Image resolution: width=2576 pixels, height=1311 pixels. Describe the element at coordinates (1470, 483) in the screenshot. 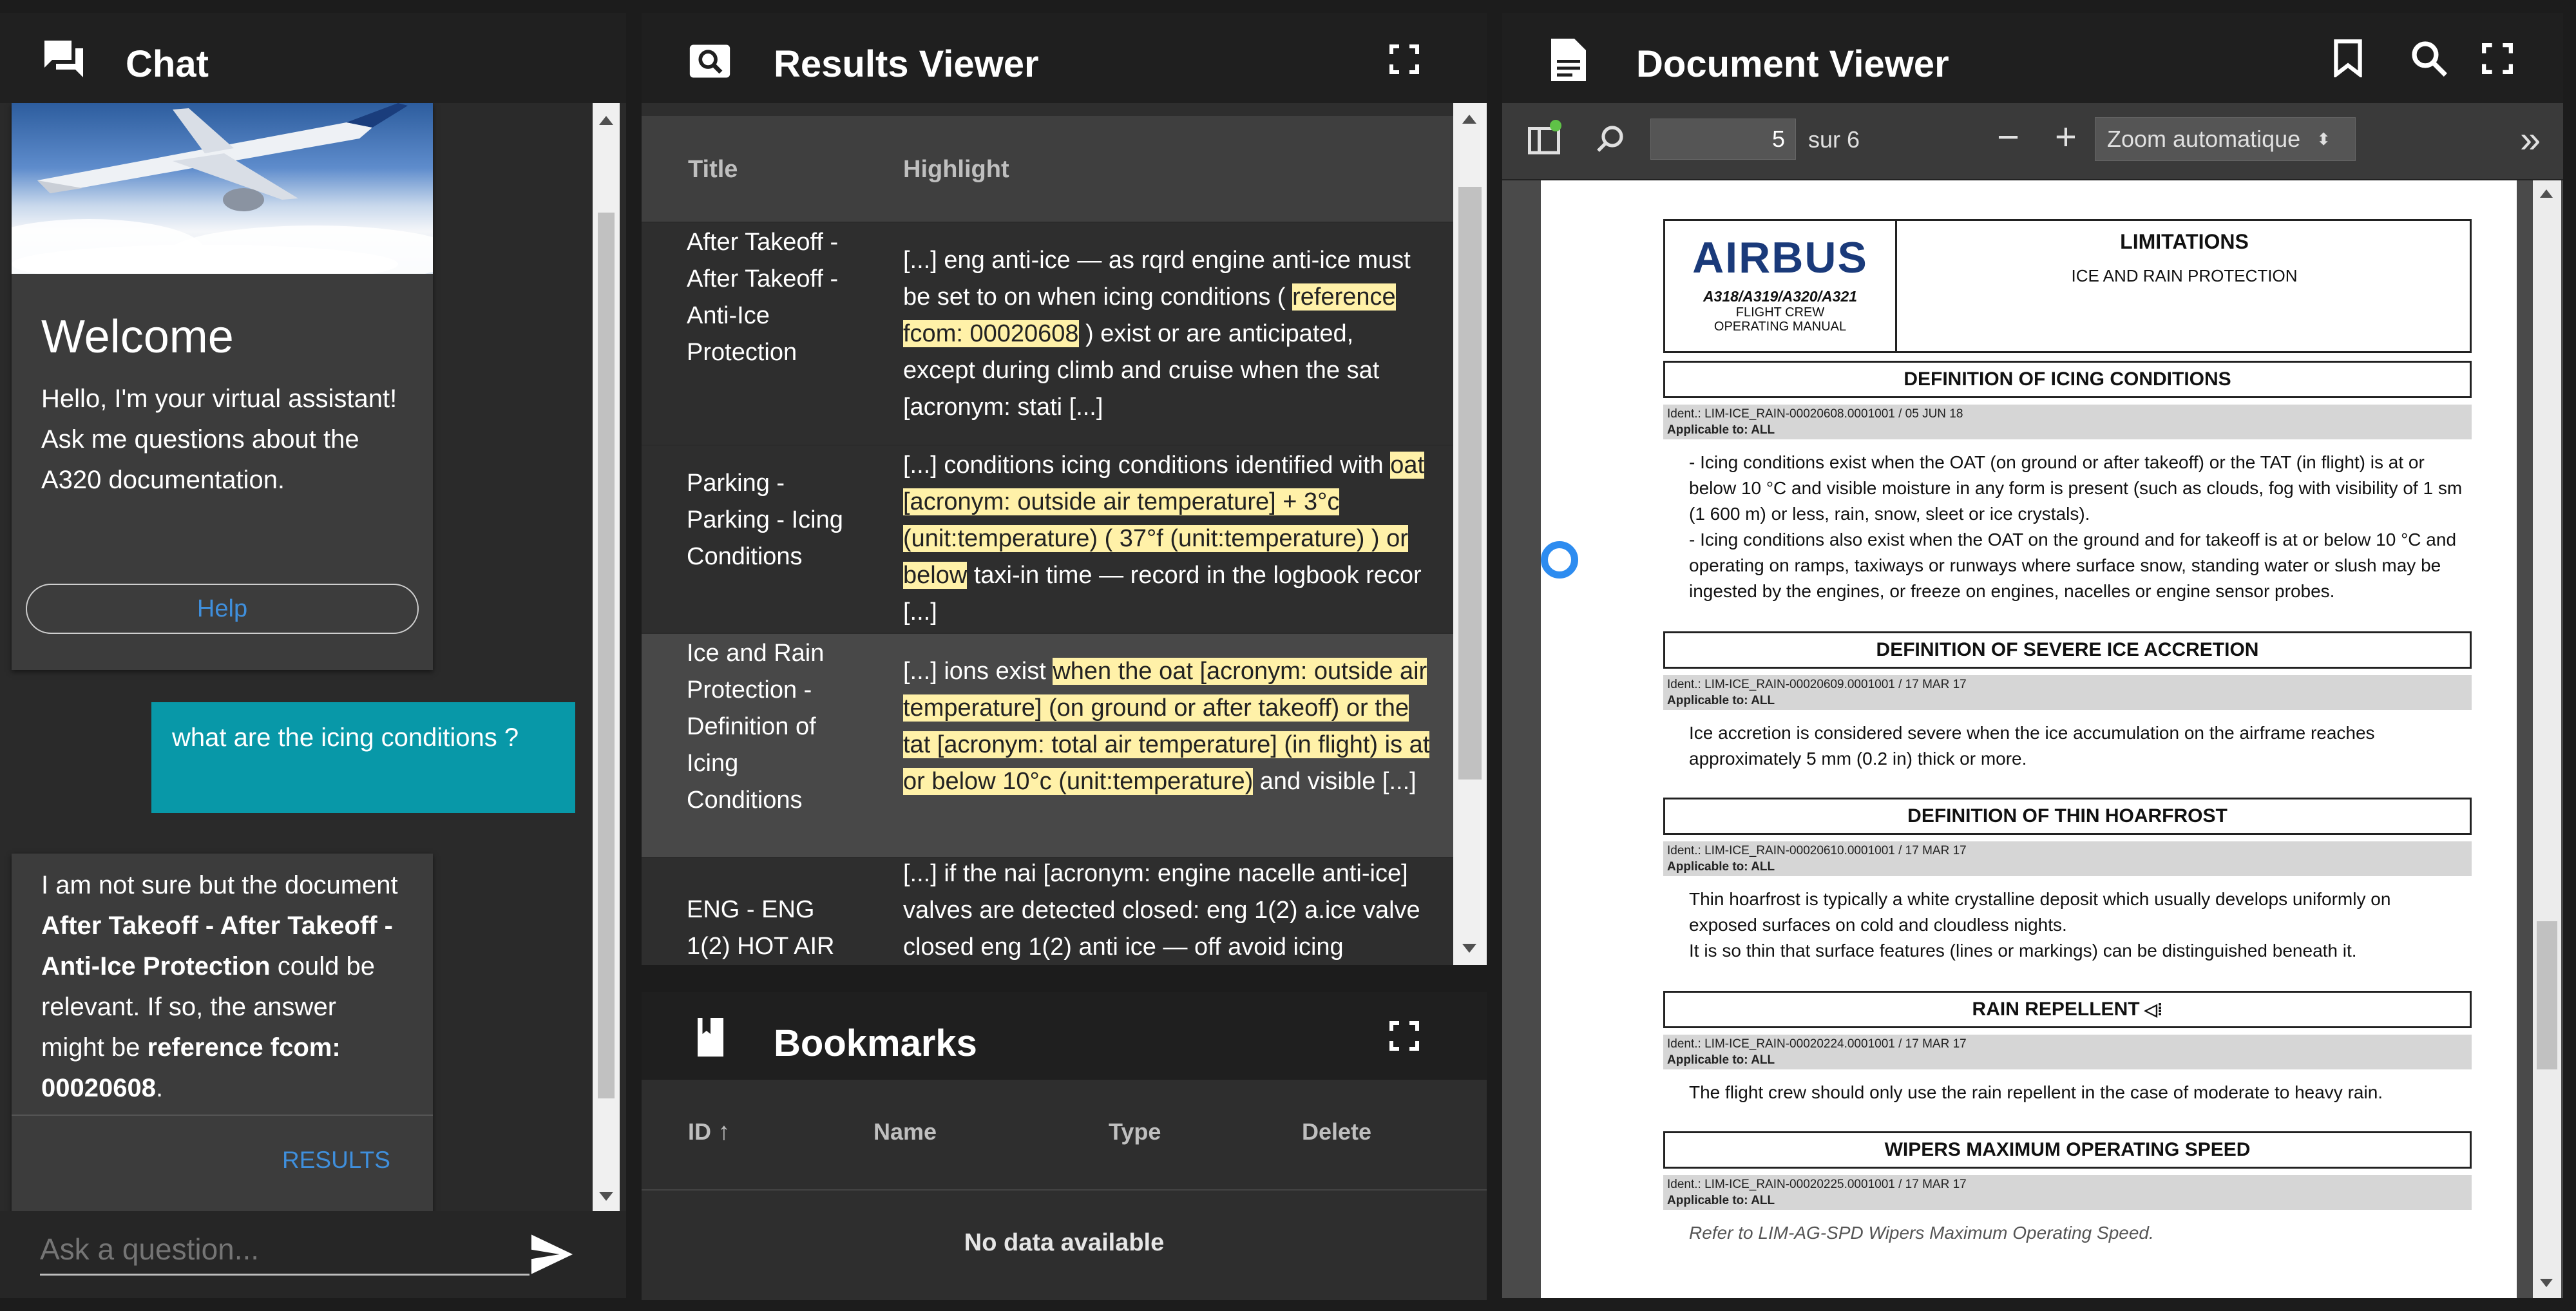

I see `results-scroll-thumb` at that location.